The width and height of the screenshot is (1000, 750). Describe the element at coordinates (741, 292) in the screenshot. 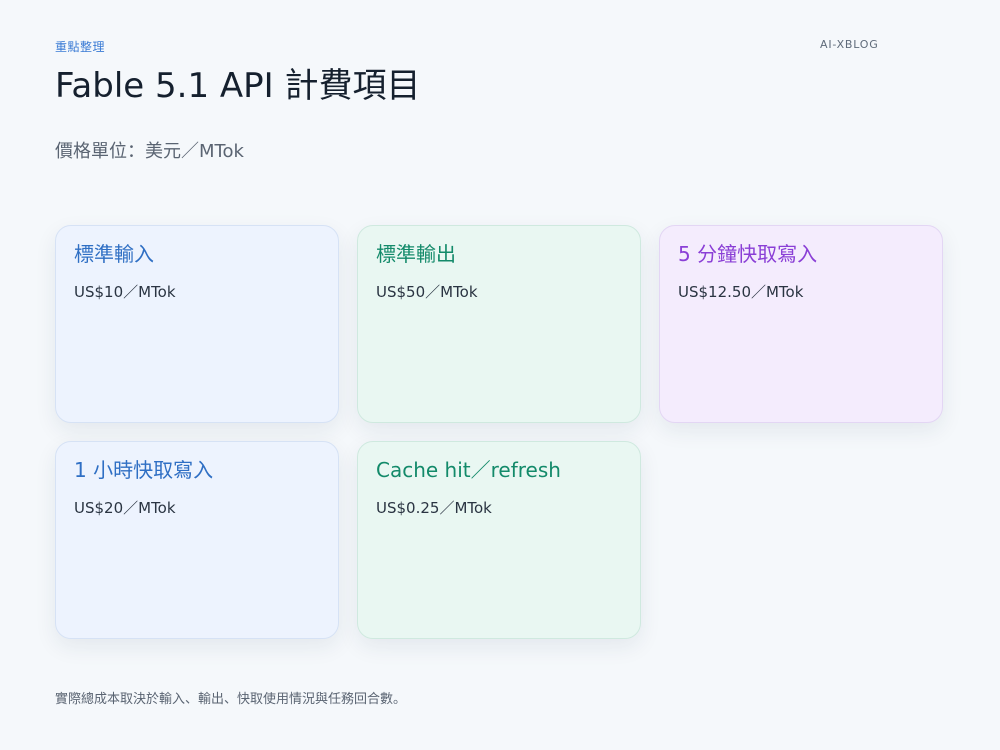

I see `card-price: US$12.50／MTok` at that location.